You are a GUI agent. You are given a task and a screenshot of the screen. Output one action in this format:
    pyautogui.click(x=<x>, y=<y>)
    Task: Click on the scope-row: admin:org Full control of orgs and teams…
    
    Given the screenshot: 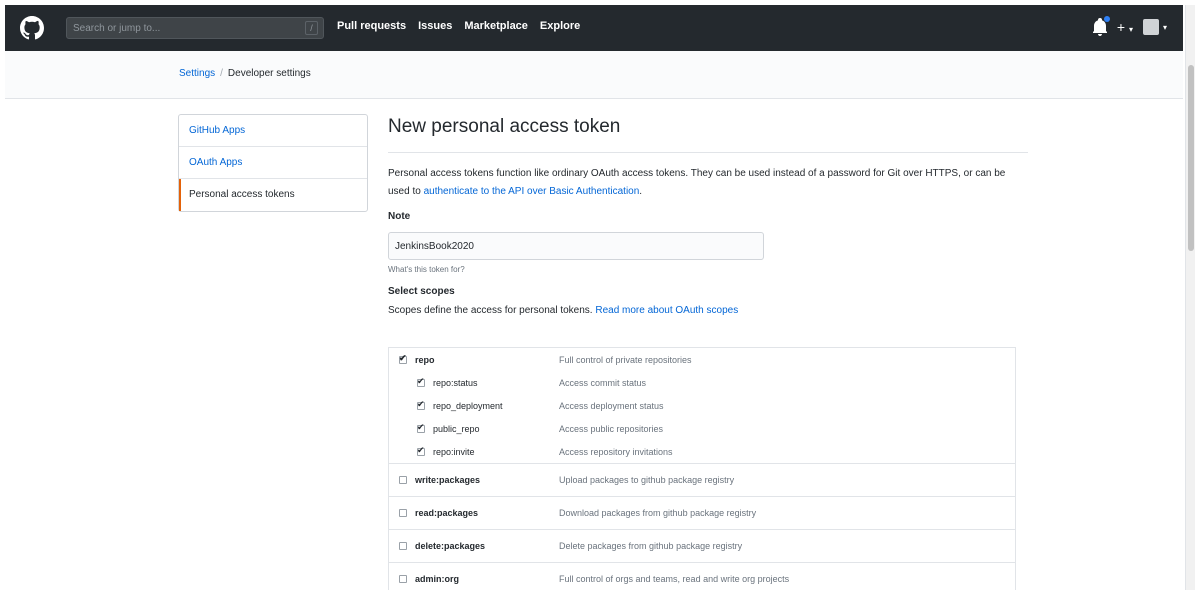 What is the action you would take?
    pyautogui.click(x=702, y=576)
    